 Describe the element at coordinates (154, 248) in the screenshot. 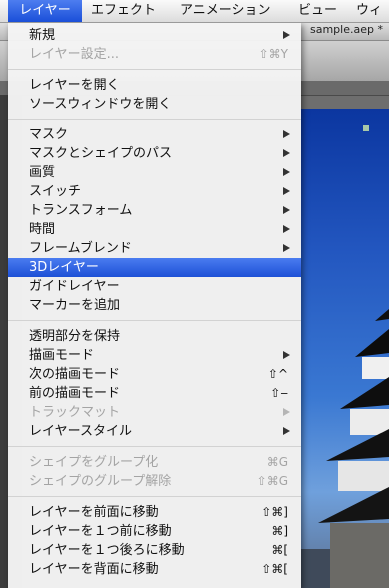

I see `menu-item-frame-blend: フレームブレンド` at that location.